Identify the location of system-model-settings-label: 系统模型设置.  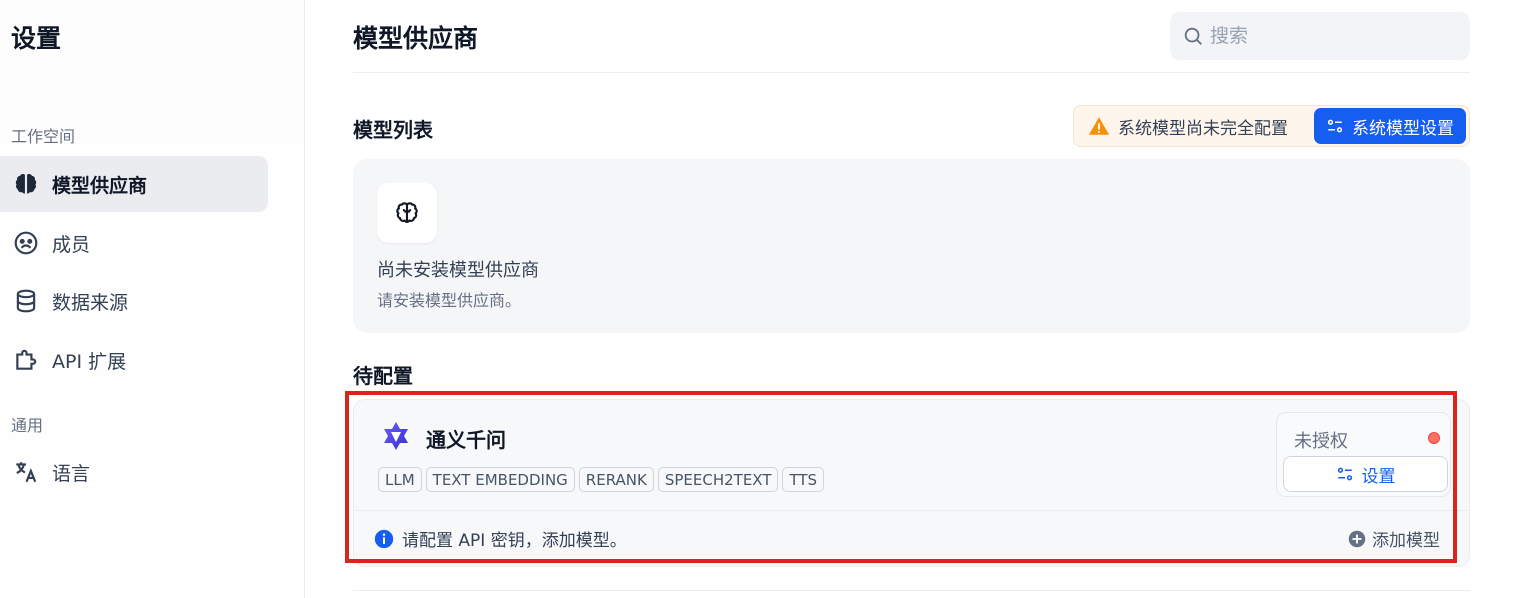
(1403, 128).